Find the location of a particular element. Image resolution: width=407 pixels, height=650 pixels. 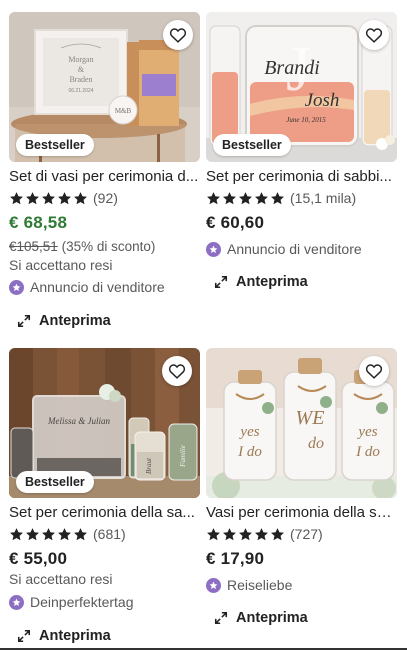

discount-label: (35% di sconto) is located at coordinates (108, 246).